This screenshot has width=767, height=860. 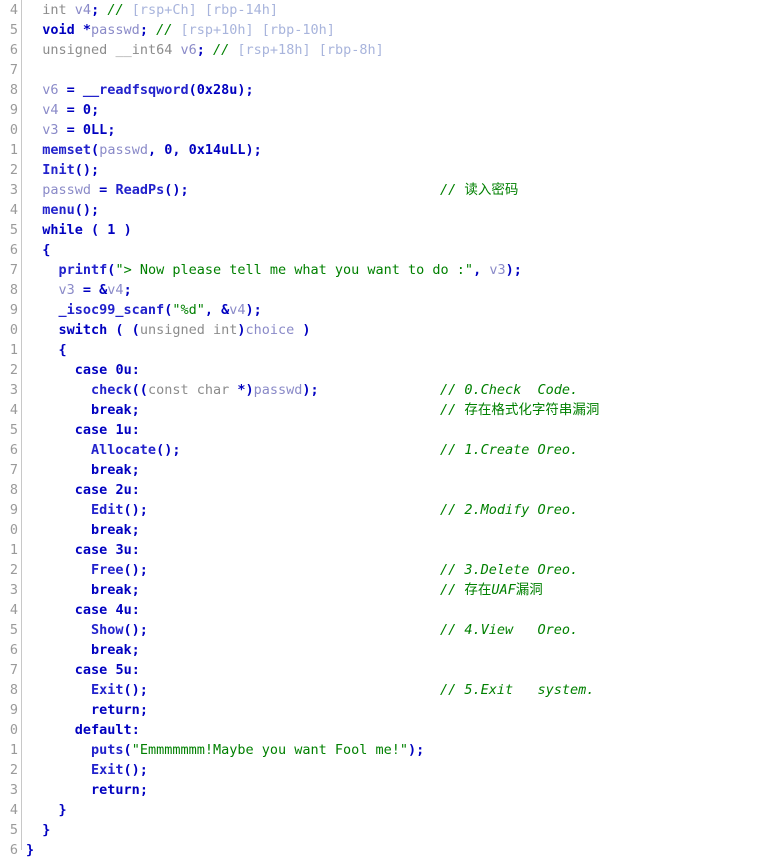 I want to click on code-line: 4 int v4; // [rsp+Ch] [rbp-14h], so click(x=383, y=10).